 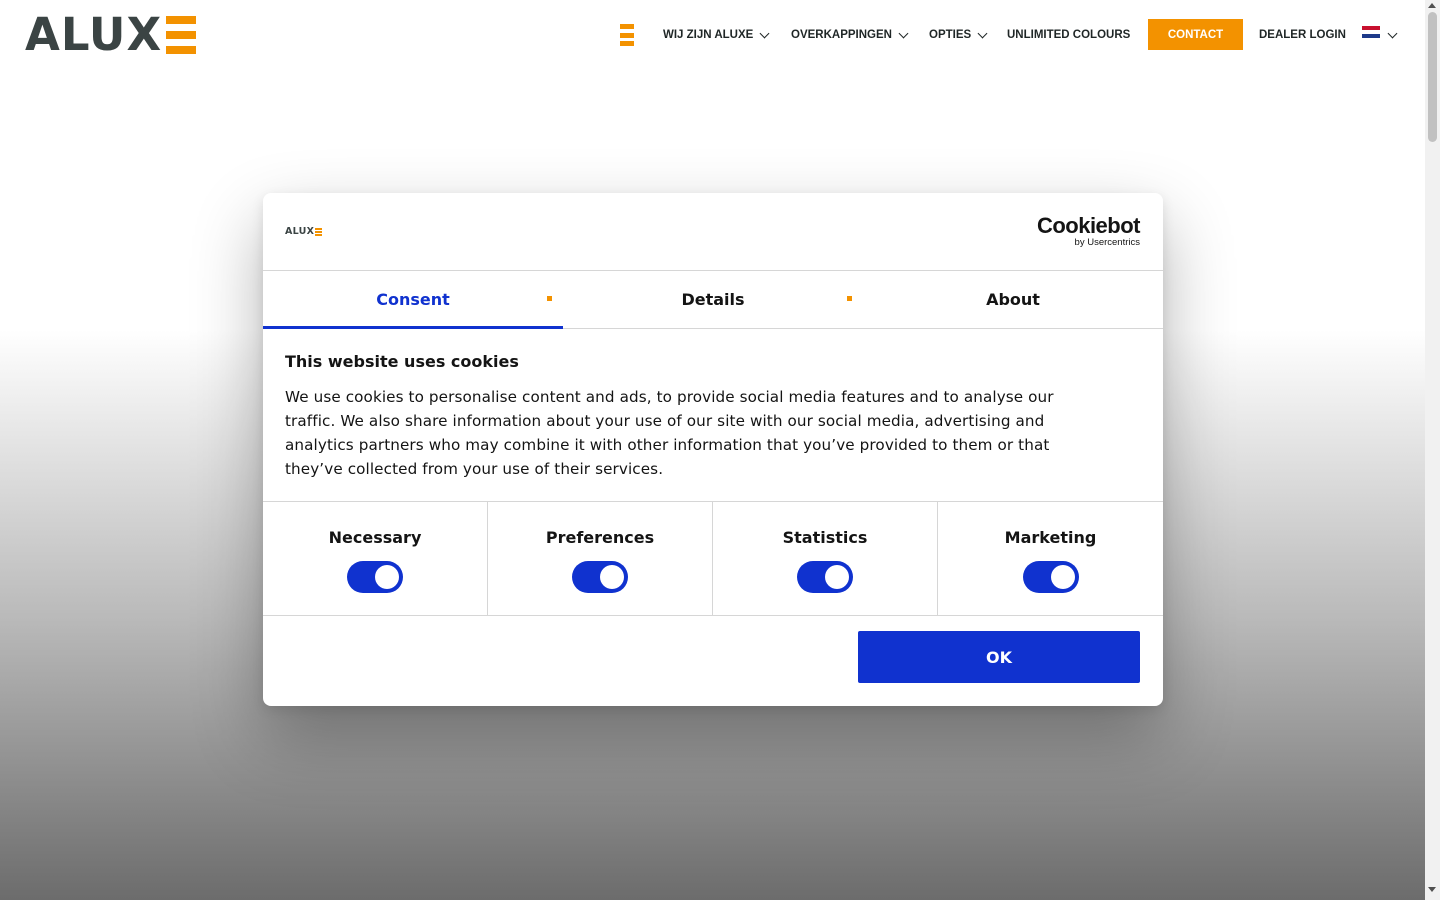 I want to click on nav-item-label: OPTIES, so click(x=950, y=35).